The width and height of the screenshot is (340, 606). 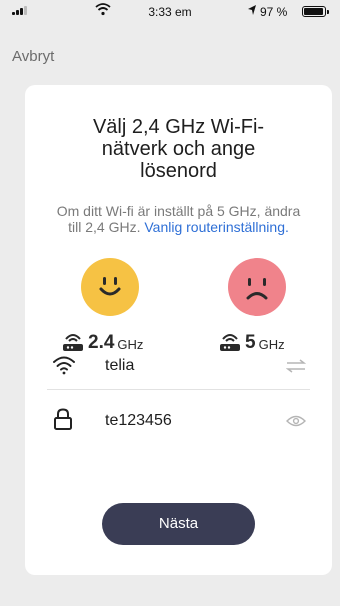 What do you see at coordinates (257, 287) in the screenshot?
I see `sad-face-icon` at bounding box center [257, 287].